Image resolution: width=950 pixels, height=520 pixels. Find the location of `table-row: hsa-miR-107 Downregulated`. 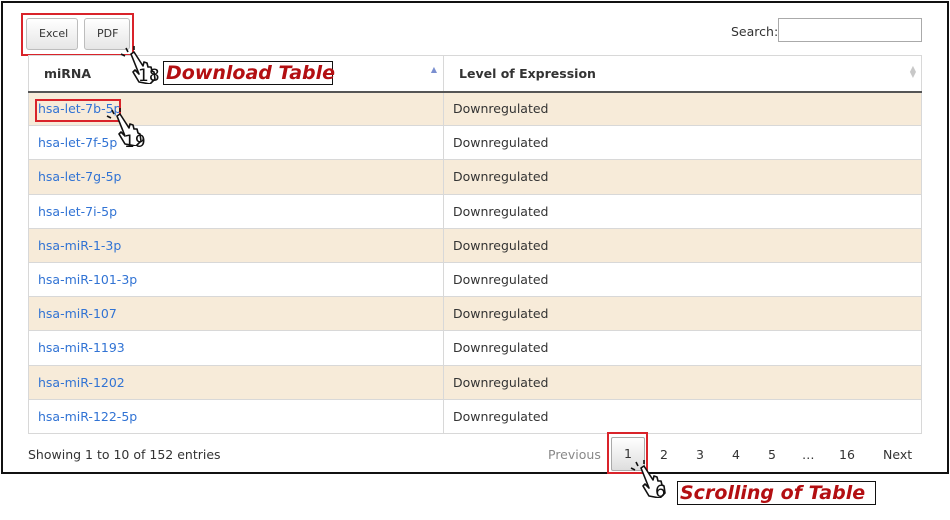

table-row: hsa-miR-107 Downregulated is located at coordinates (475, 314).